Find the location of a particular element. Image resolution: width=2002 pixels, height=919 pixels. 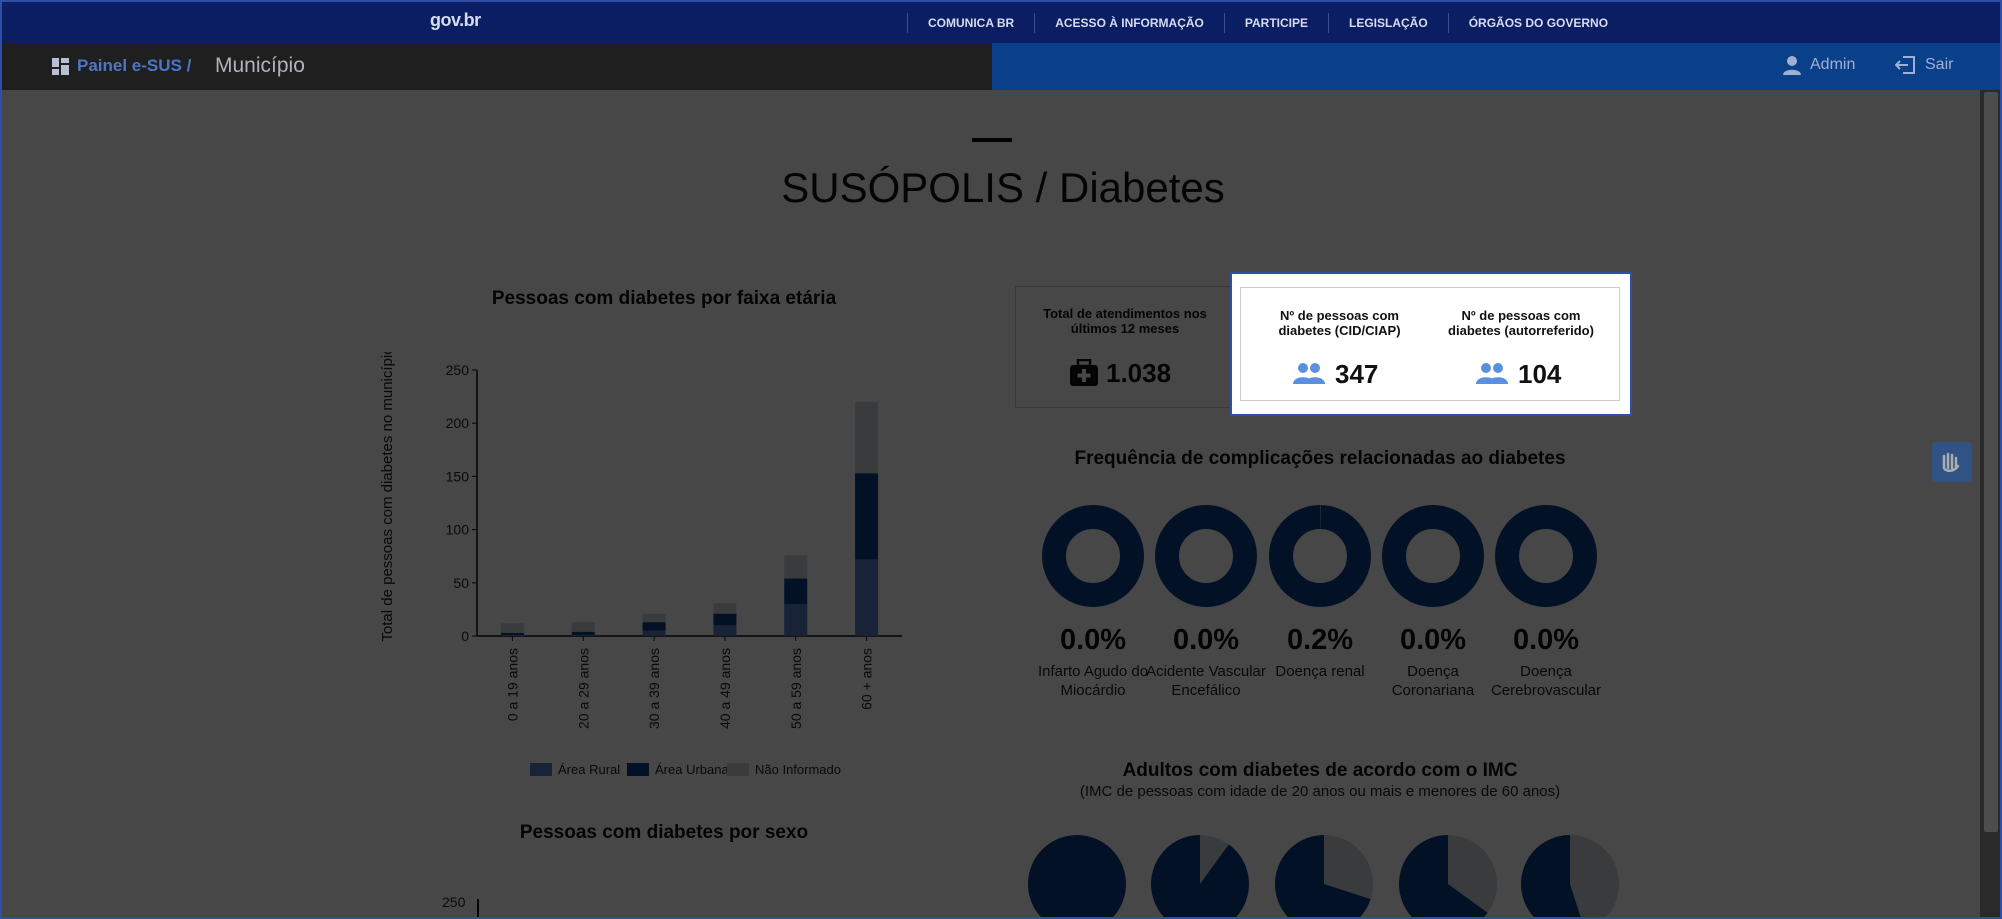

age-chart-title: Pessoas com diabetes por faixa etária is located at coordinates (664, 298).